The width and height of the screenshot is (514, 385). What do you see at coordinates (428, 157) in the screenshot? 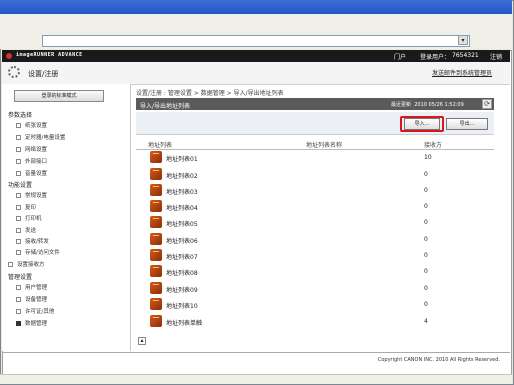
I see `table-row-count: 10` at bounding box center [428, 157].